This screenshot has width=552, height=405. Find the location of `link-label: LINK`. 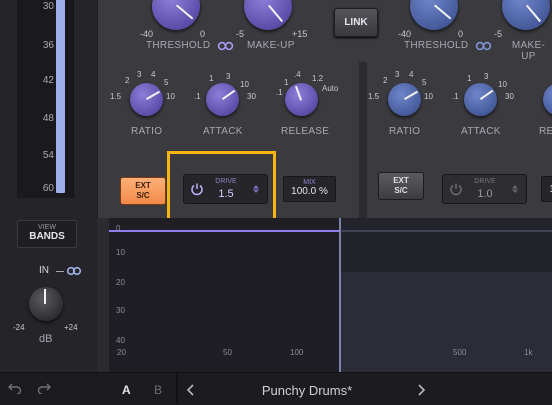

link-label: LINK is located at coordinates (356, 22).